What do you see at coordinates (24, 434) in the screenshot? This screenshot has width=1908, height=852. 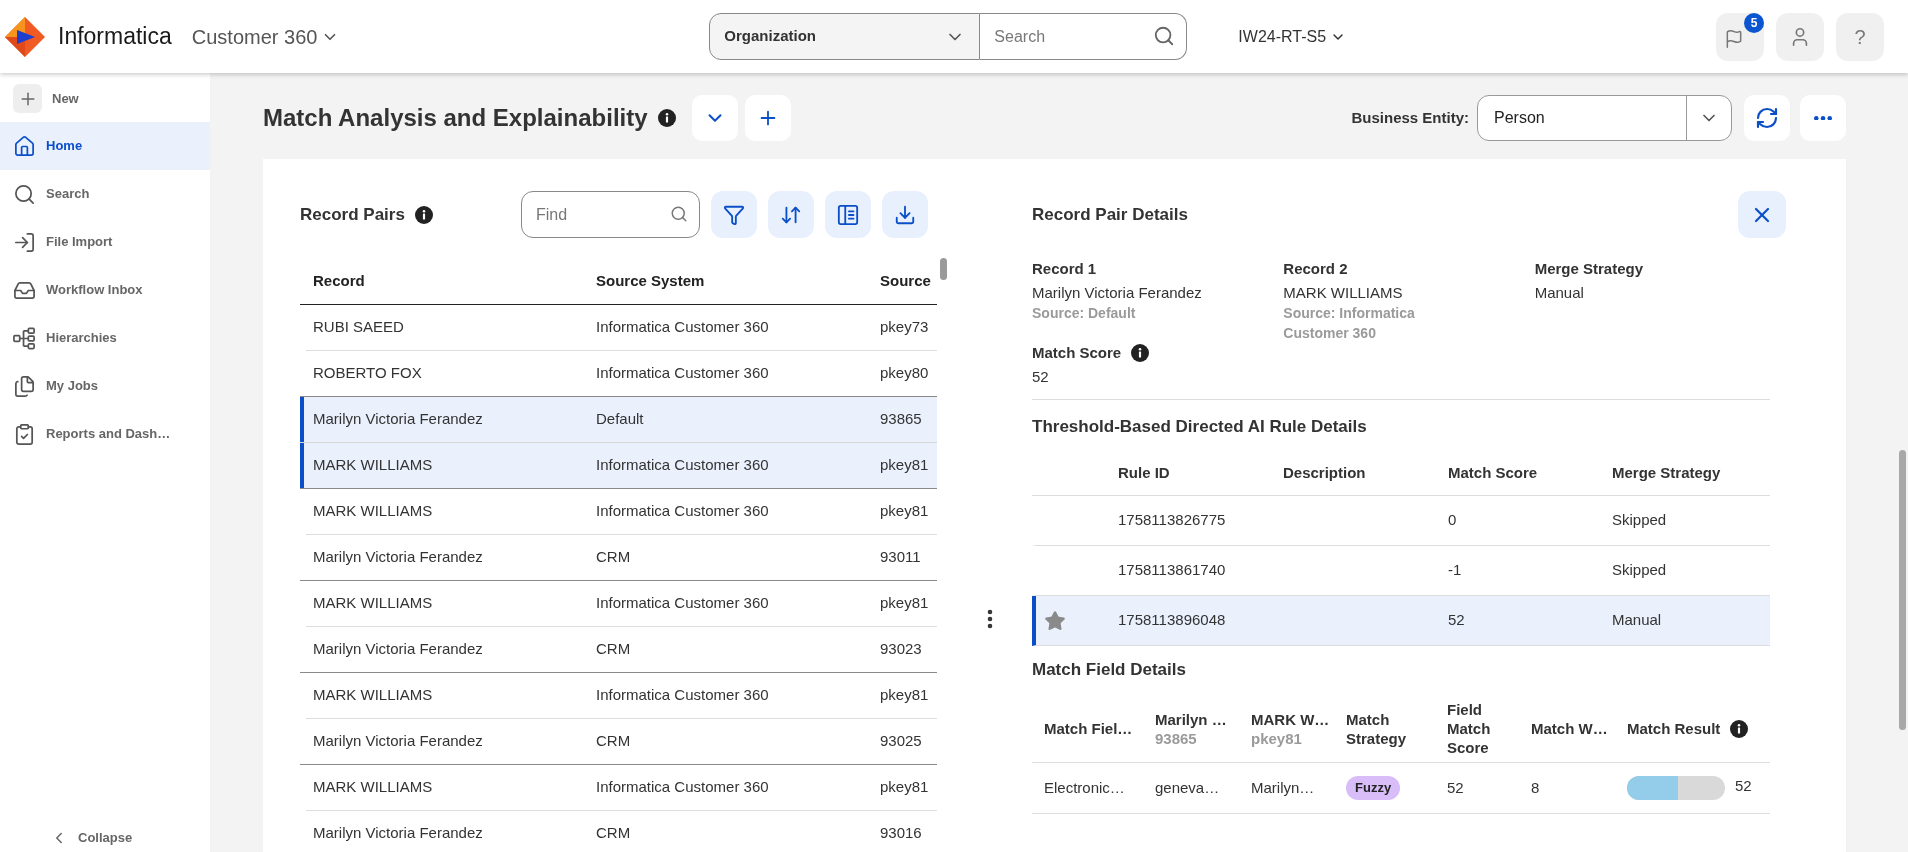 I see `clipboard-check-icon` at bounding box center [24, 434].